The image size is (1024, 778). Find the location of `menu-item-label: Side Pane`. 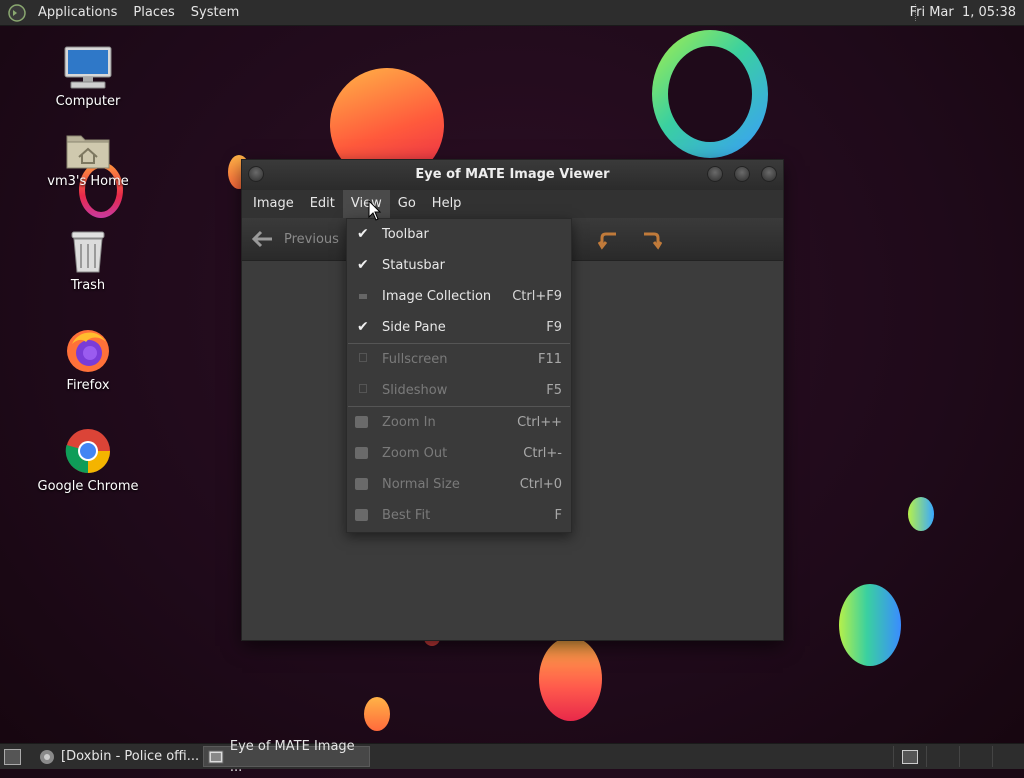

menu-item-label: Side Pane is located at coordinates (414, 327).